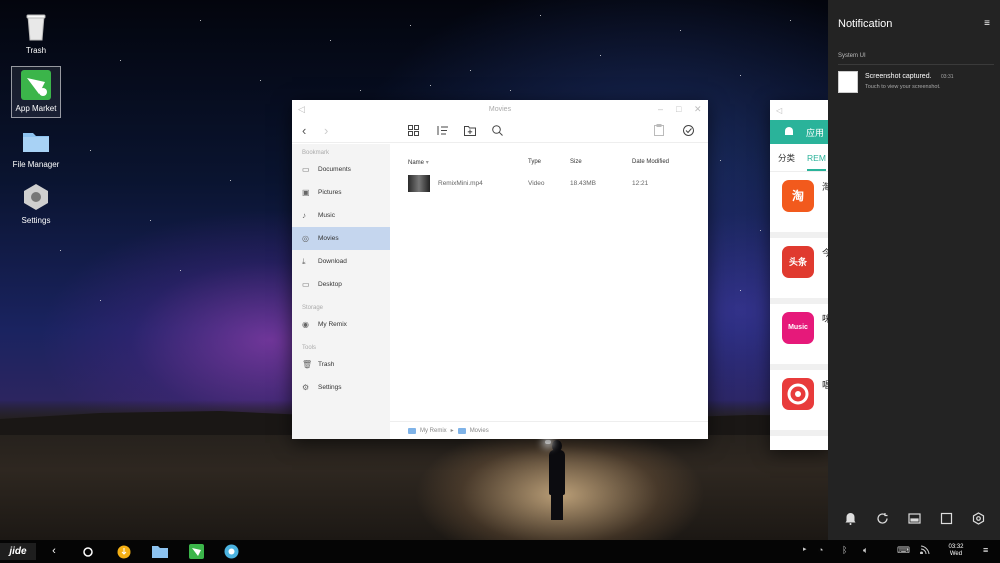 Image resolution: width=1000 pixels, height=563 pixels. I want to click on user-icon: ◉, so click(305, 324).